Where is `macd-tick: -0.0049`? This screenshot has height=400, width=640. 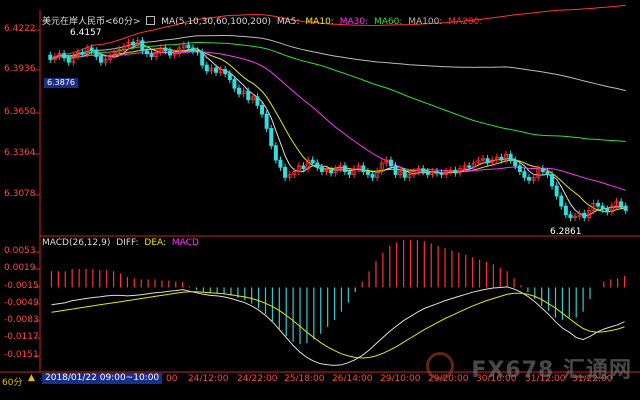
macd-tick: -0.0049 is located at coordinates (21, 303).